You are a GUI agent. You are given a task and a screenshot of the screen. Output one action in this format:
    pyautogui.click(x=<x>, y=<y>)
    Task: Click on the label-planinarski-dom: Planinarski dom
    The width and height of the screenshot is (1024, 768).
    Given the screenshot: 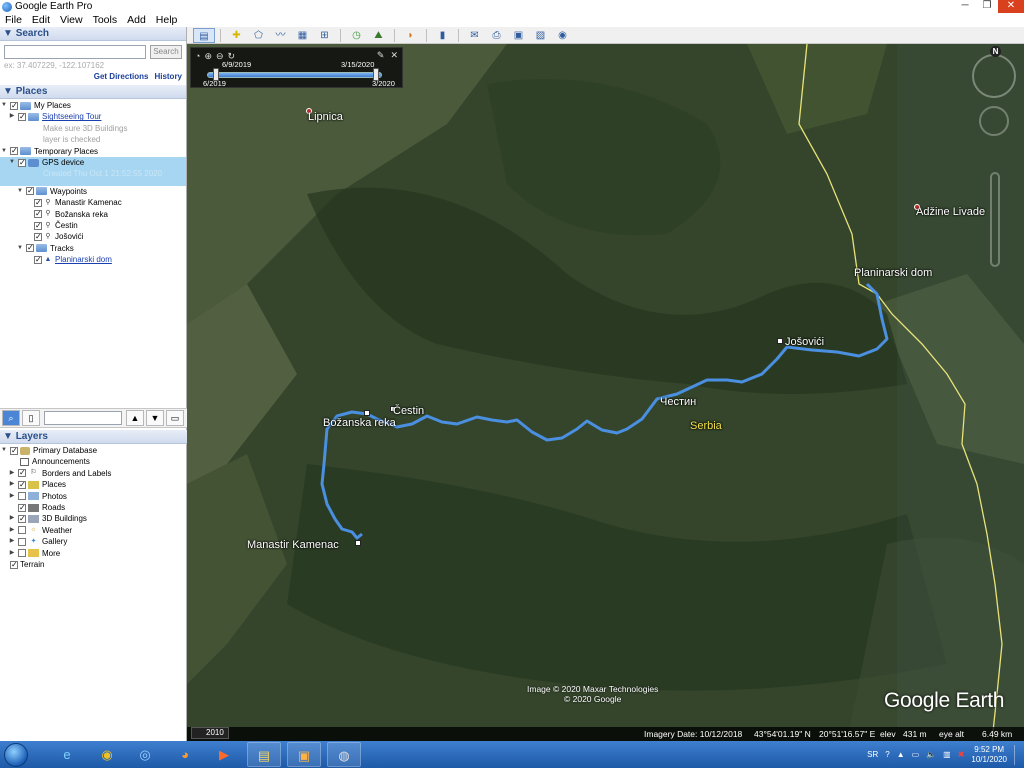 What is the action you would take?
    pyautogui.click(x=893, y=273)
    